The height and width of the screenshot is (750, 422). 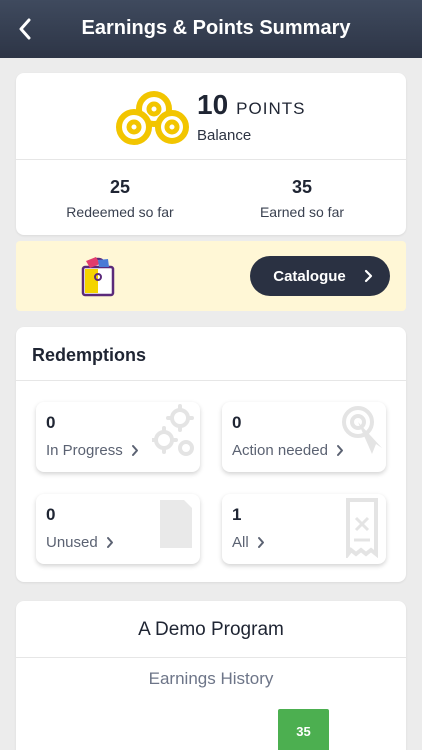 What do you see at coordinates (303, 729) in the screenshot?
I see `earnings-bar: 35` at bounding box center [303, 729].